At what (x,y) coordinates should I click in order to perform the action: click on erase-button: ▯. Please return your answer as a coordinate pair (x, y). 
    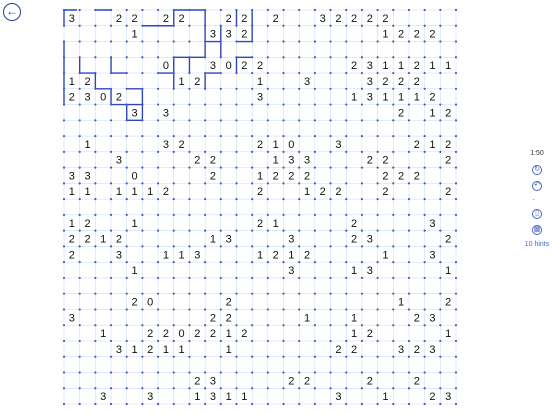
    Looking at the image, I should click on (537, 214).